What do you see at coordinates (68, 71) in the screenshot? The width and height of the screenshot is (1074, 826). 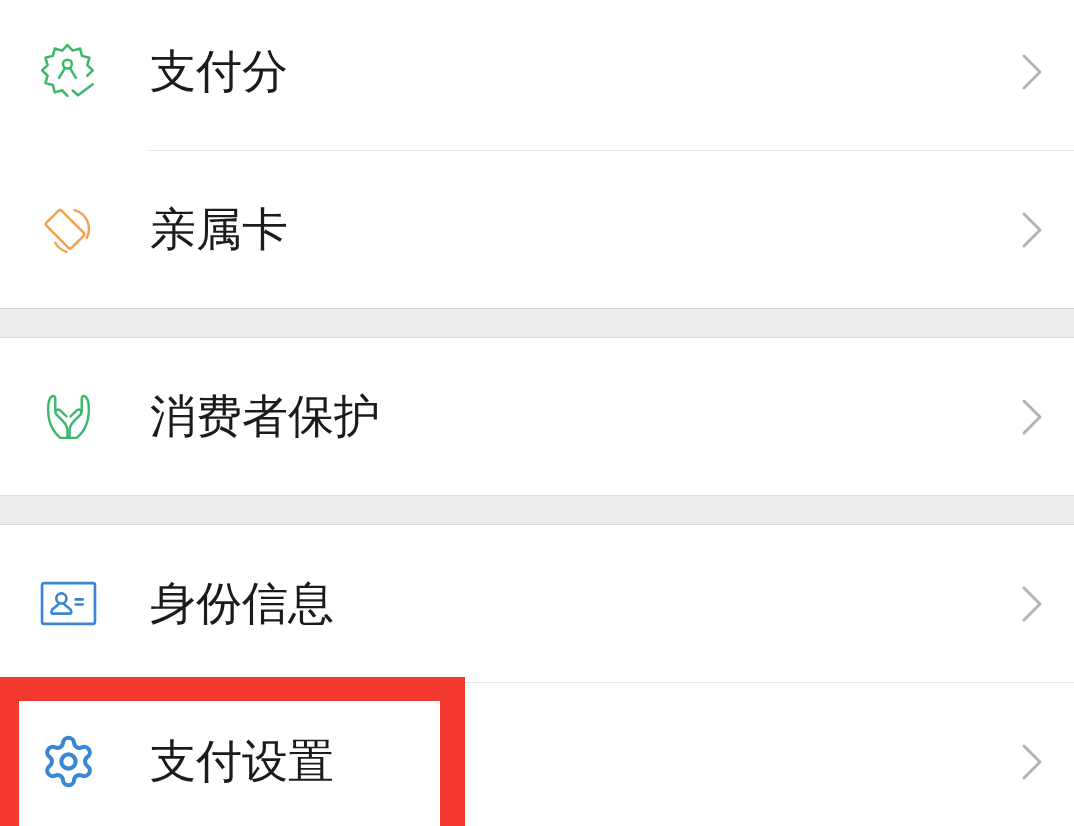 I see `badge-check-icon` at bounding box center [68, 71].